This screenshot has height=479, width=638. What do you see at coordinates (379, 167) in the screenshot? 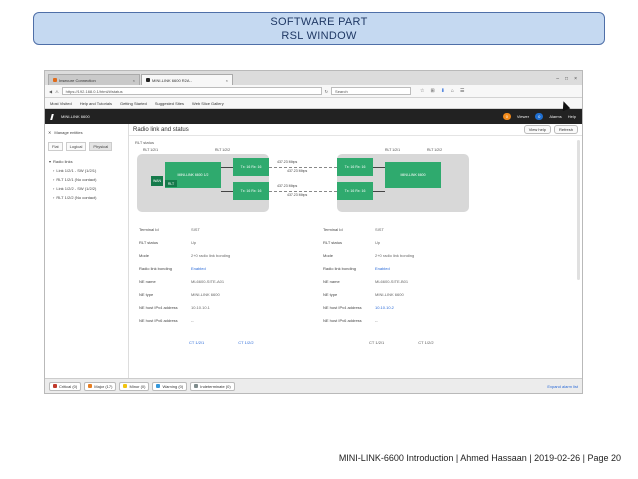
I see `link-line` at bounding box center [379, 167].